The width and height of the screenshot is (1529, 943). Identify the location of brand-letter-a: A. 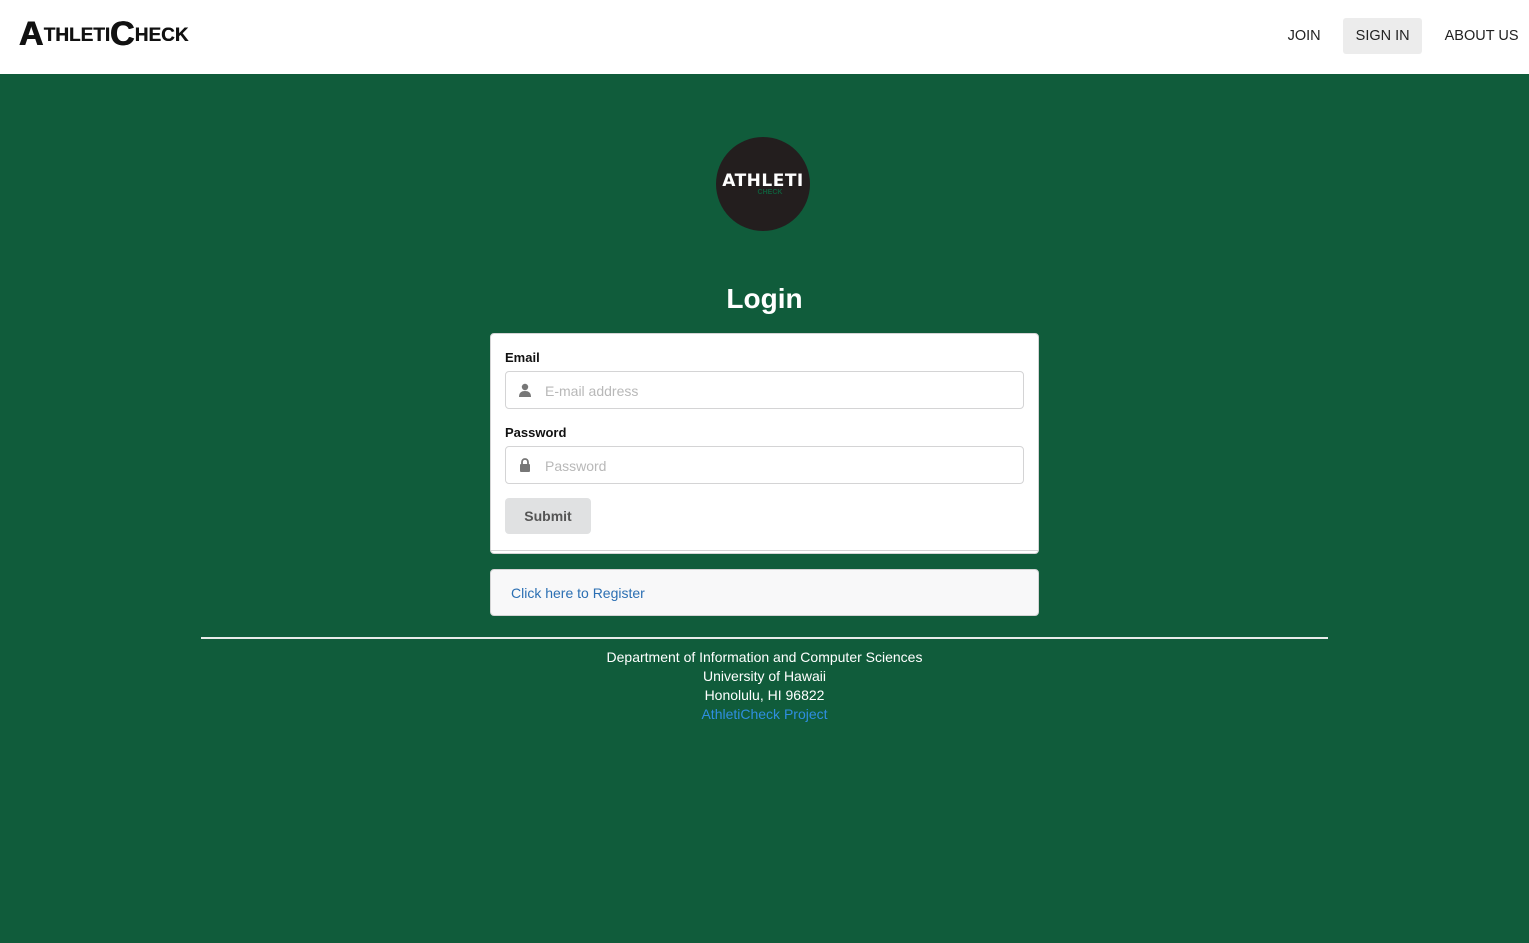
(31, 34).